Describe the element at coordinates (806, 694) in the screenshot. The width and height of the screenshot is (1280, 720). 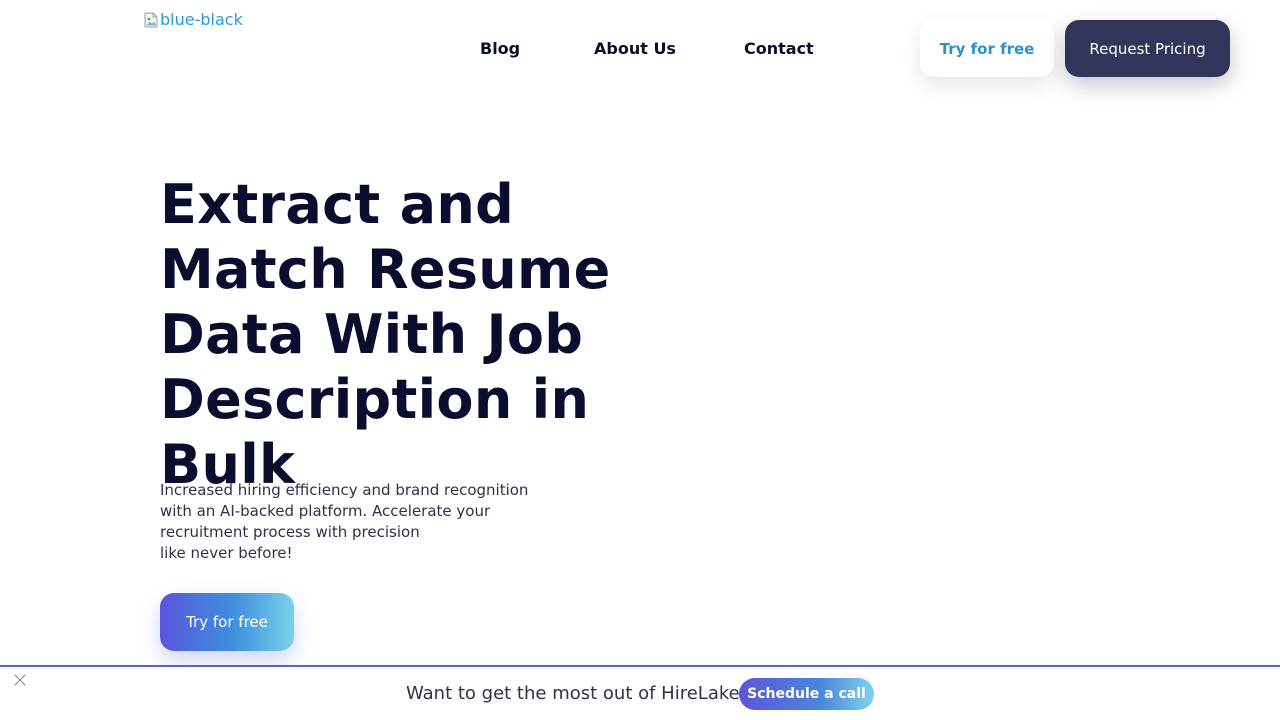
I see `schedule-a-call-button: Schedule a call` at that location.